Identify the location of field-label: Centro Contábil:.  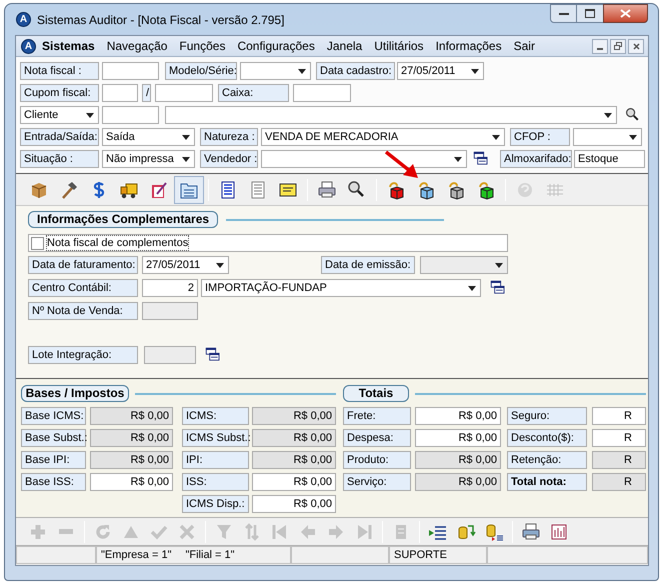
(83, 288).